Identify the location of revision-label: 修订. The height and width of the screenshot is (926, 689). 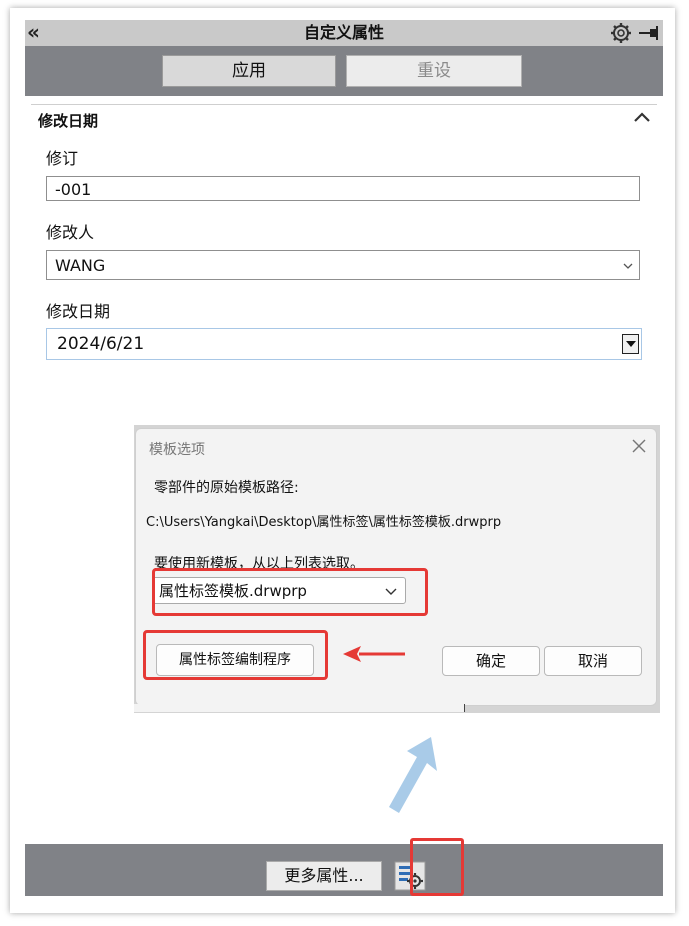
(62, 158).